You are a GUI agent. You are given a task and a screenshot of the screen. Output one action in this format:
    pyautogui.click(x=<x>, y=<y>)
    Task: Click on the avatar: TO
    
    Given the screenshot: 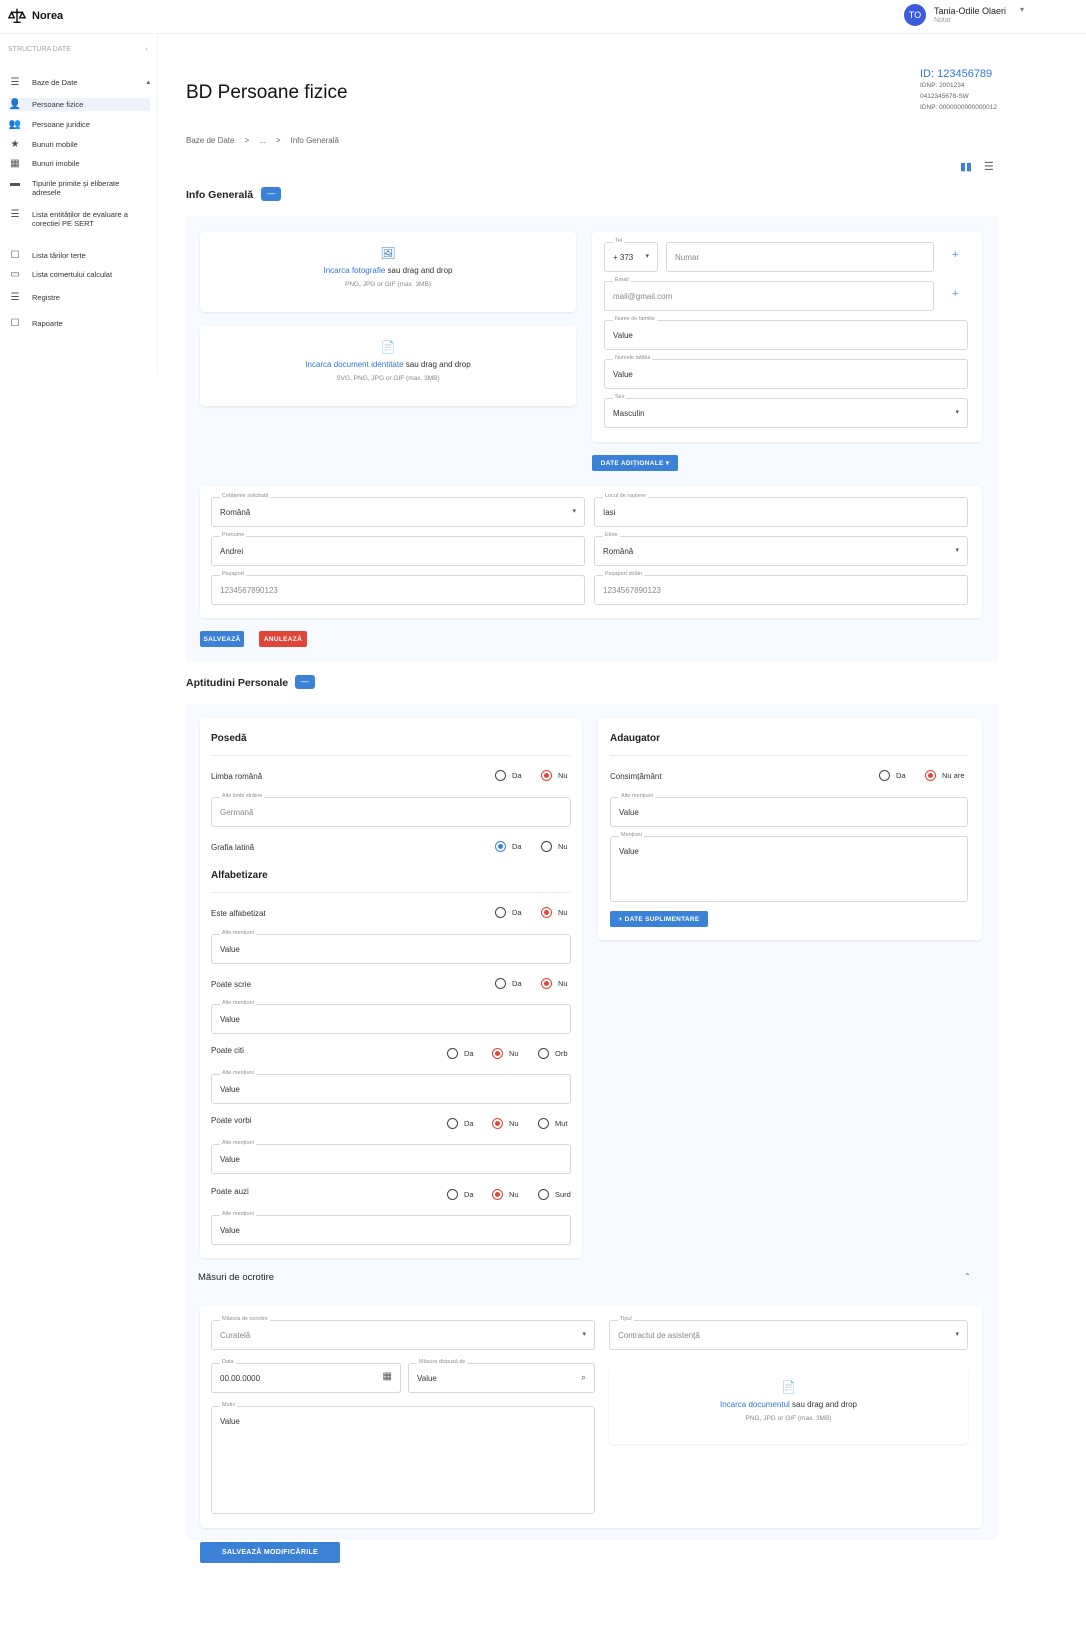 What is the action you would take?
    pyautogui.click(x=914, y=15)
    